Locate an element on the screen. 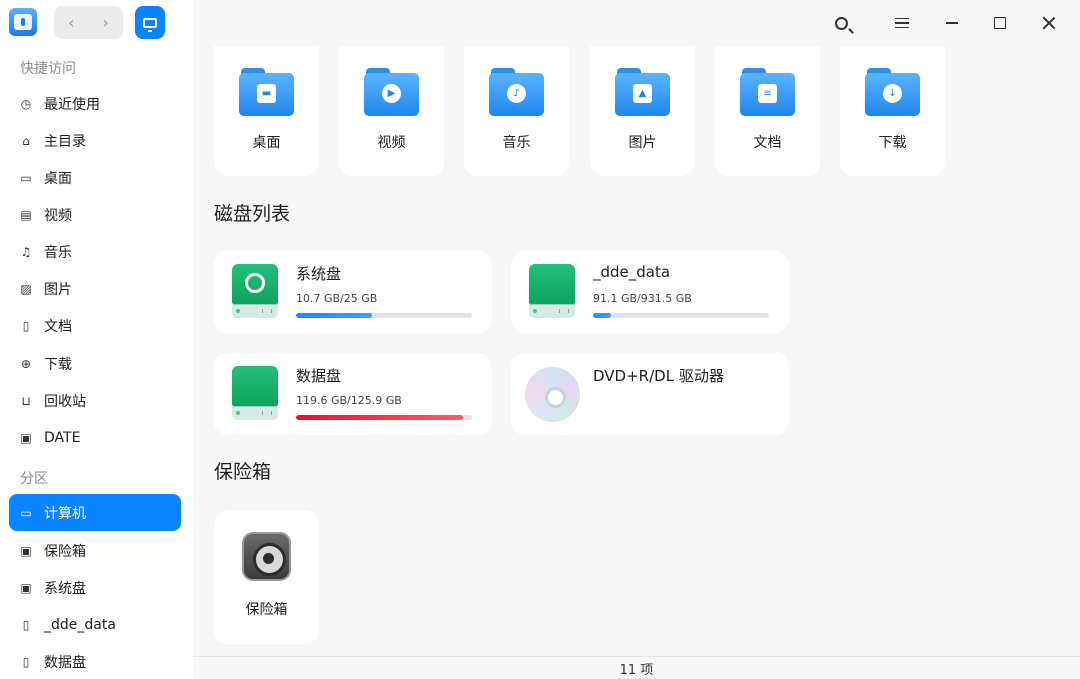  vault-icon: ▣ is located at coordinates (26, 550).